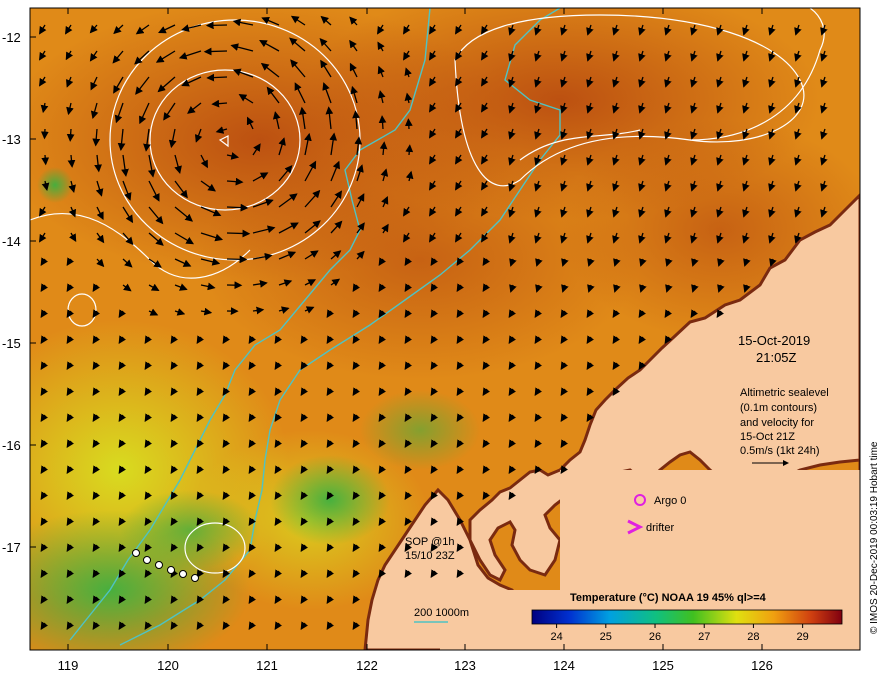 The height and width of the screenshot is (680, 880). Describe the element at coordinates (441, 613) in the screenshot. I see `isobath-label: 200 1000m` at that location.